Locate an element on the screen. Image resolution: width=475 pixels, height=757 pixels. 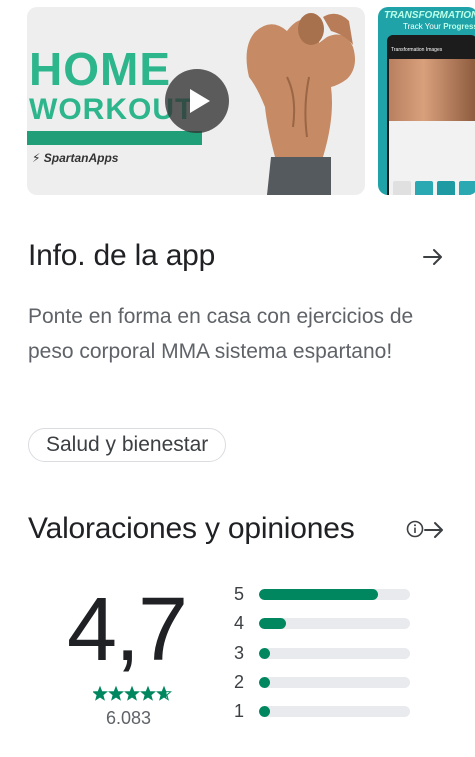
rating-row-label: 2 is located at coordinates (239, 681).